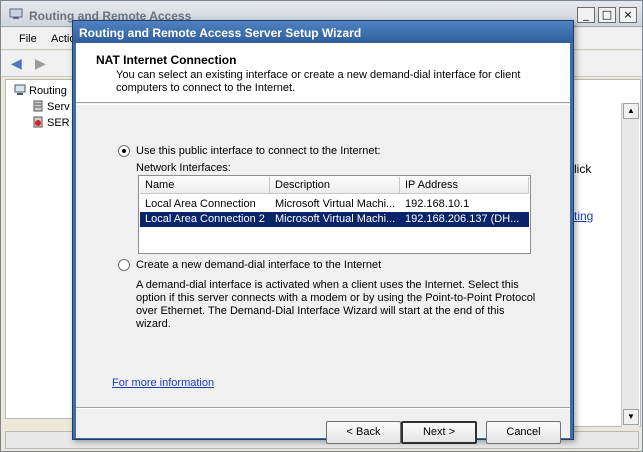 This screenshot has height=452, width=643. I want to click on maximize-button: □, so click(607, 15).